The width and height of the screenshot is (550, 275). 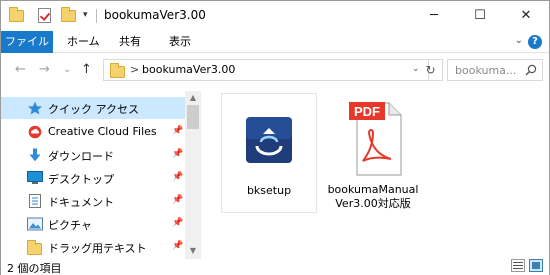 I want to click on status-bar: 2 個の項目, so click(x=275, y=267).